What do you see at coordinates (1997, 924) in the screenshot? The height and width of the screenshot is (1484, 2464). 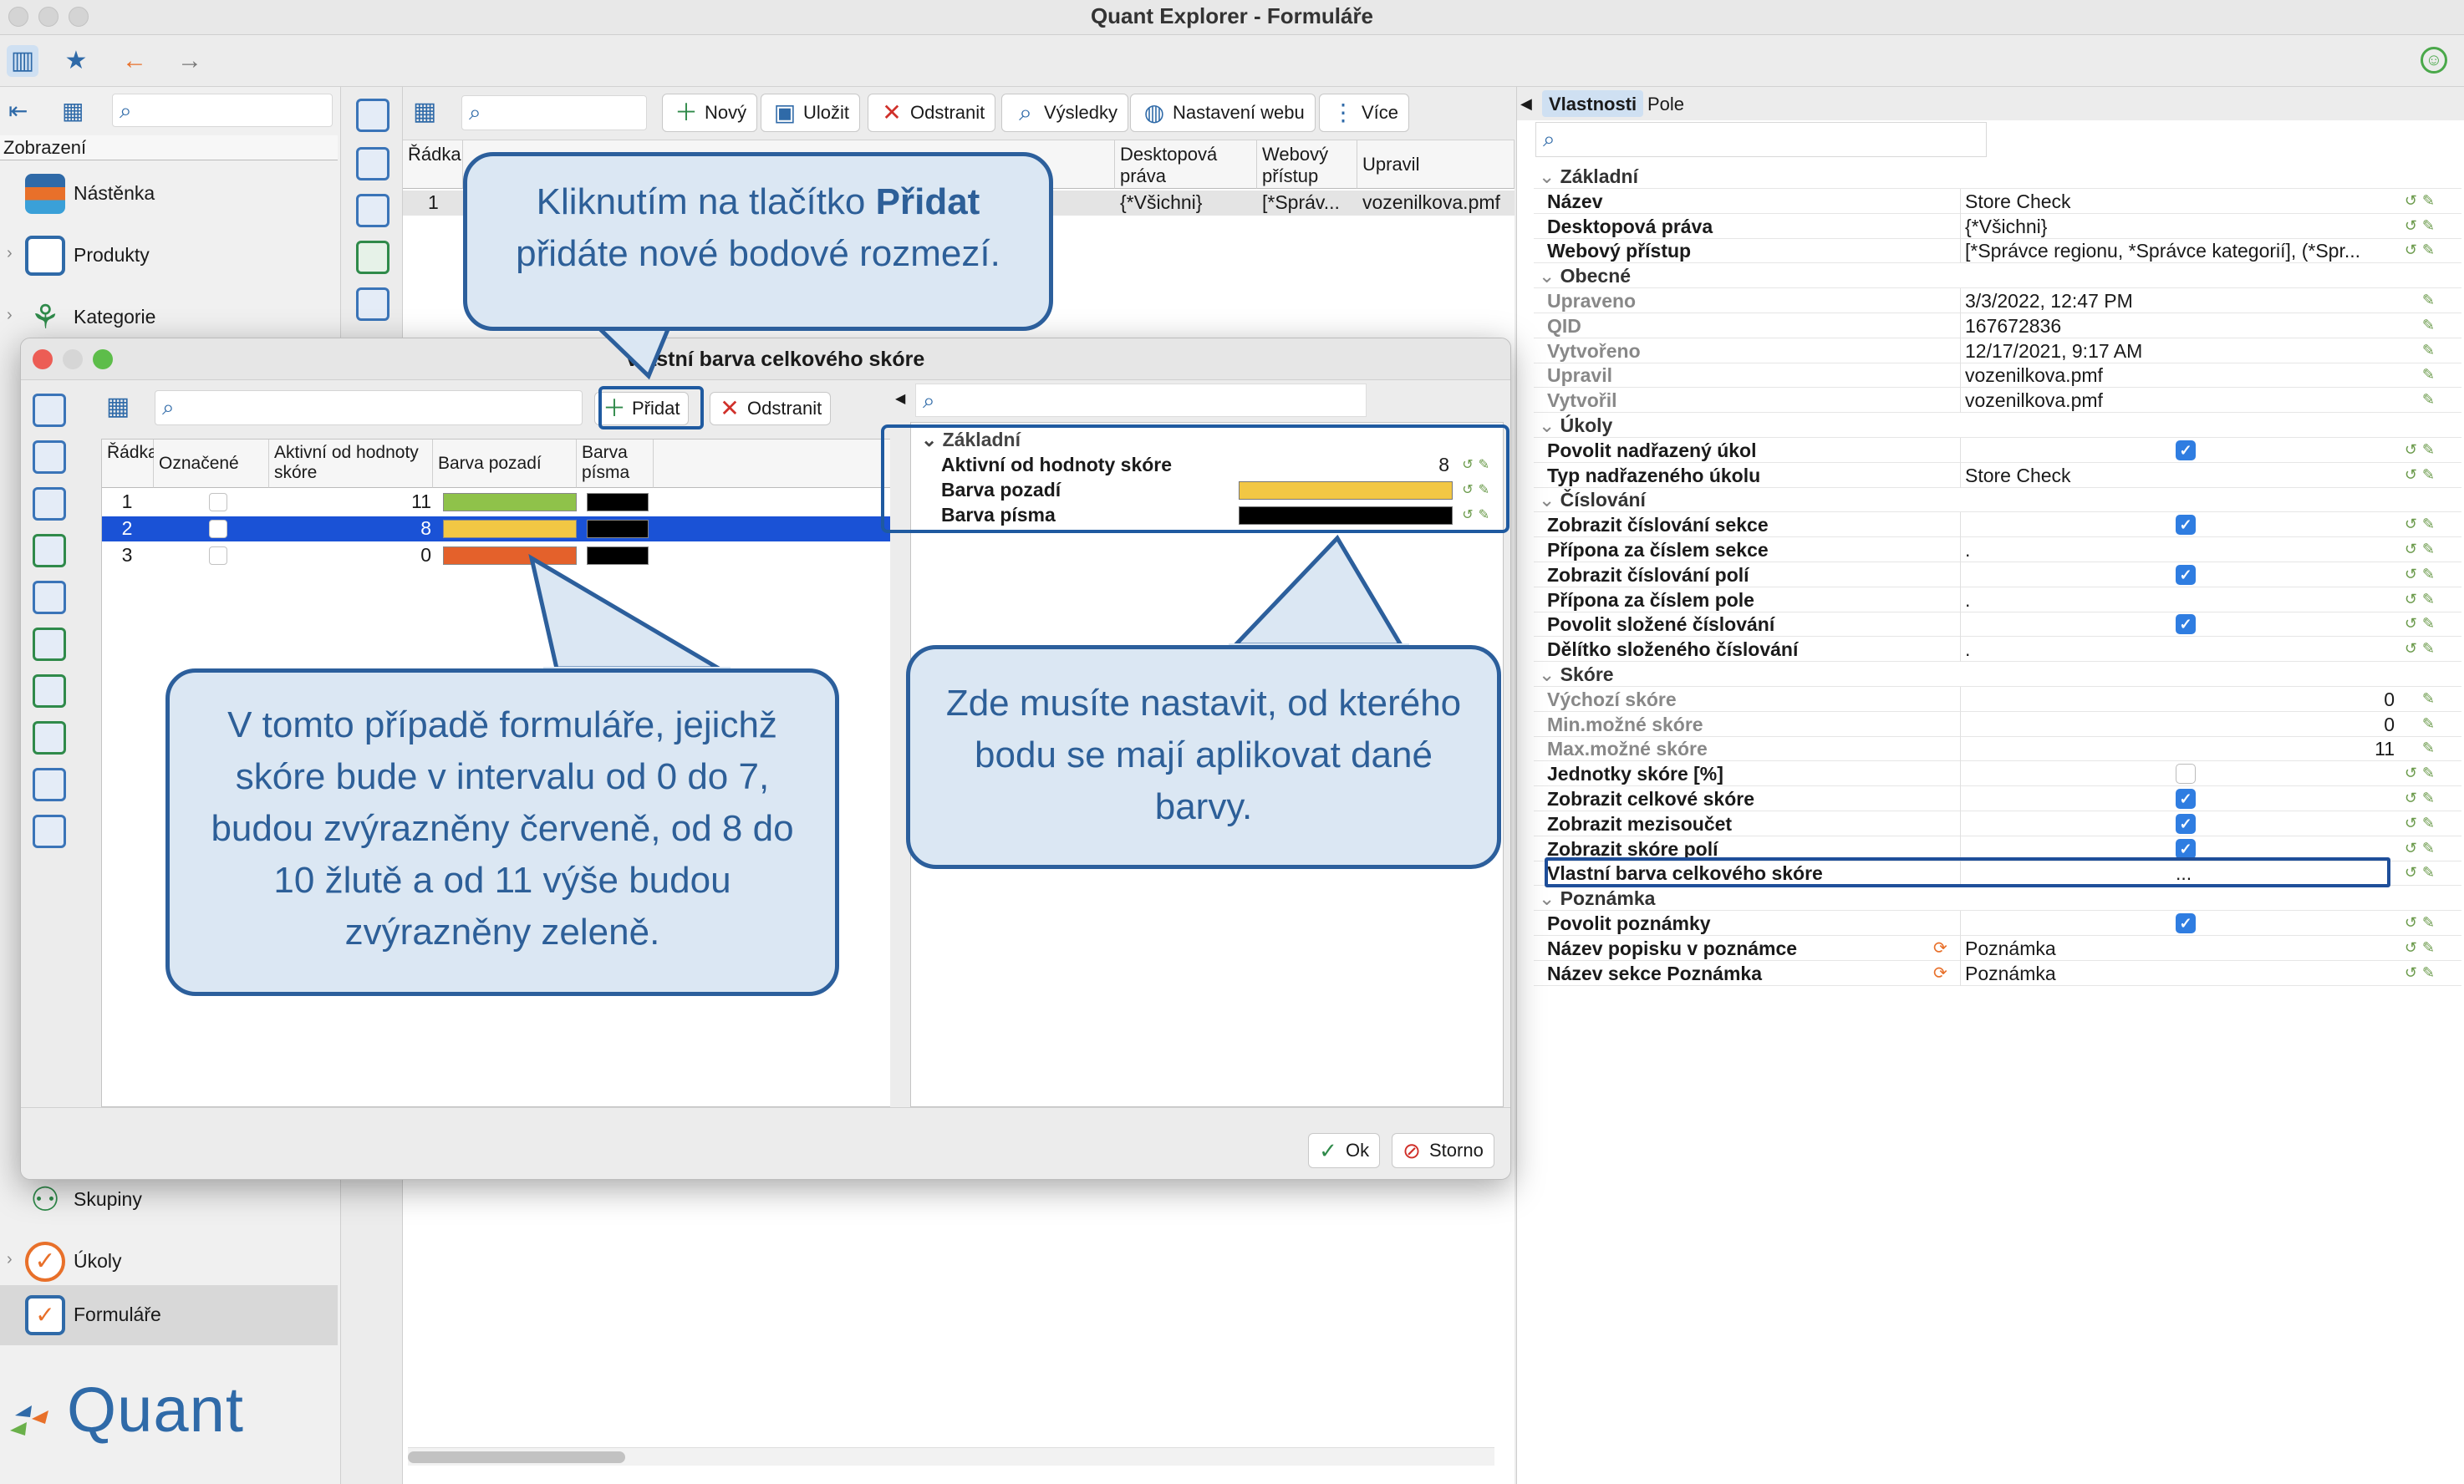 I see `property-row: Povolit poznámky ✓ ↺✎` at bounding box center [1997, 924].